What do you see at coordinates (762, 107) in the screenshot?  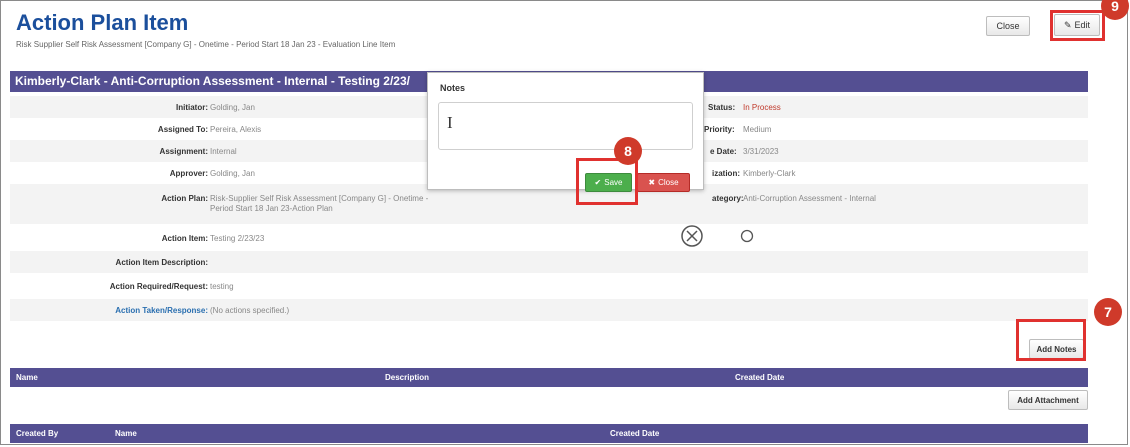 I see `status-value: In Process` at bounding box center [762, 107].